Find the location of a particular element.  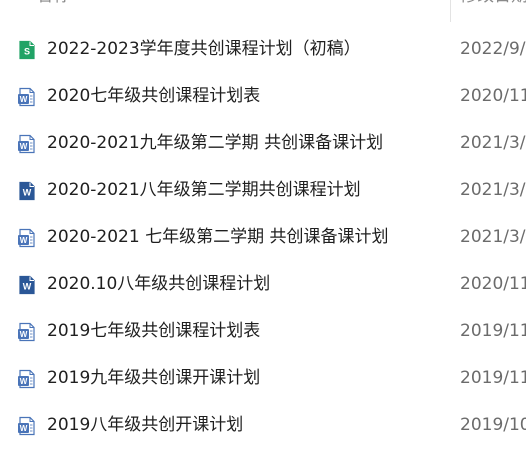

file-name: 2020.10八年级共创课程计划 is located at coordinates (159, 284).